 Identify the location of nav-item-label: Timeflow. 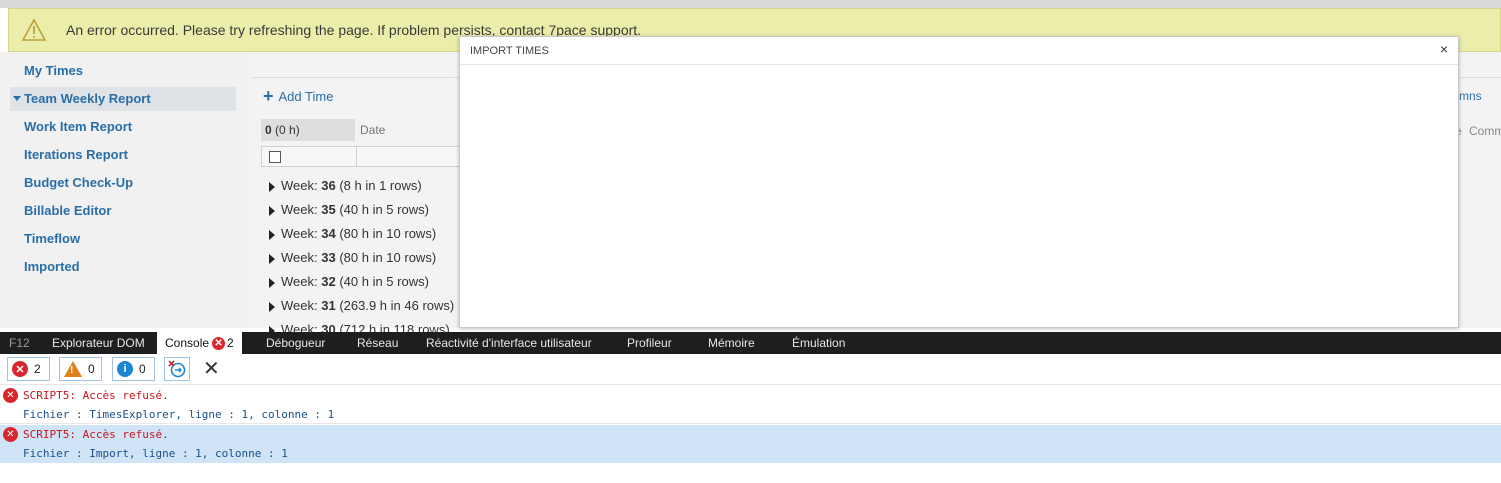
(52, 238).